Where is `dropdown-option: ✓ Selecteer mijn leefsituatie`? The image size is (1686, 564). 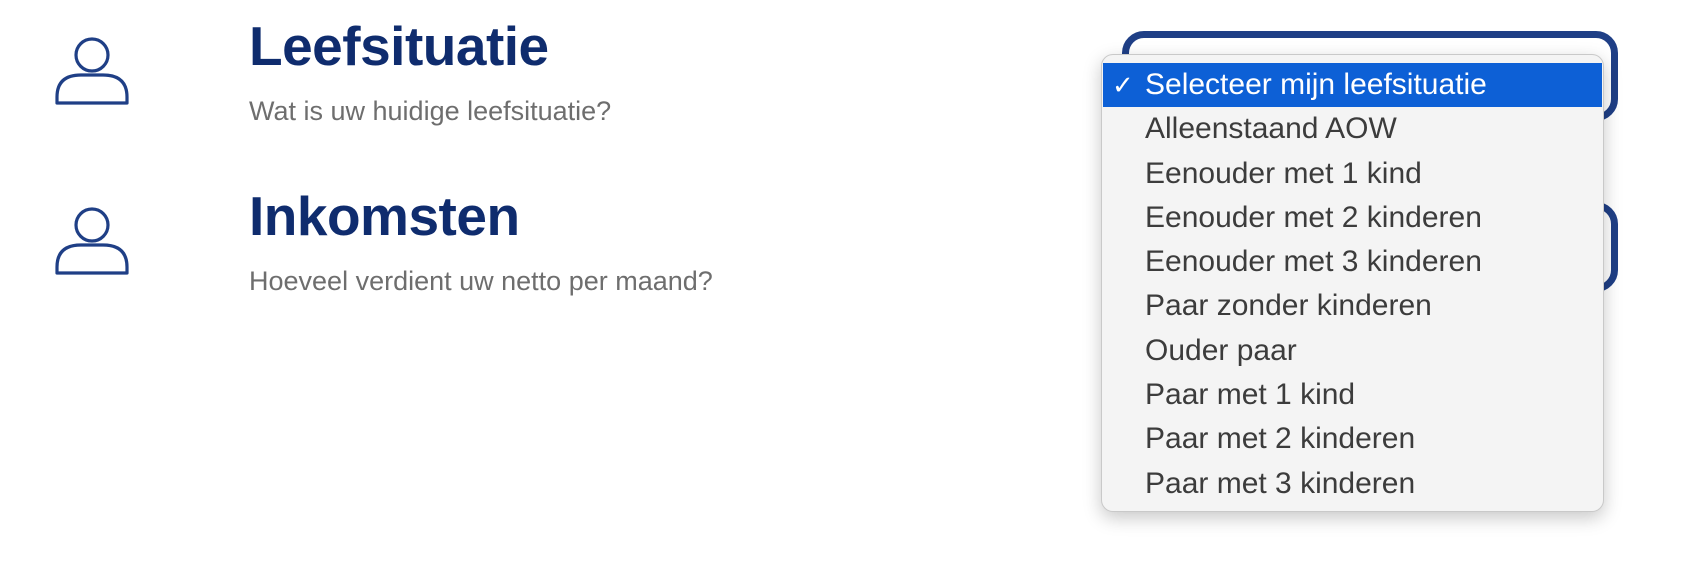
dropdown-option: ✓ Selecteer mijn leefsituatie is located at coordinates (1352, 85).